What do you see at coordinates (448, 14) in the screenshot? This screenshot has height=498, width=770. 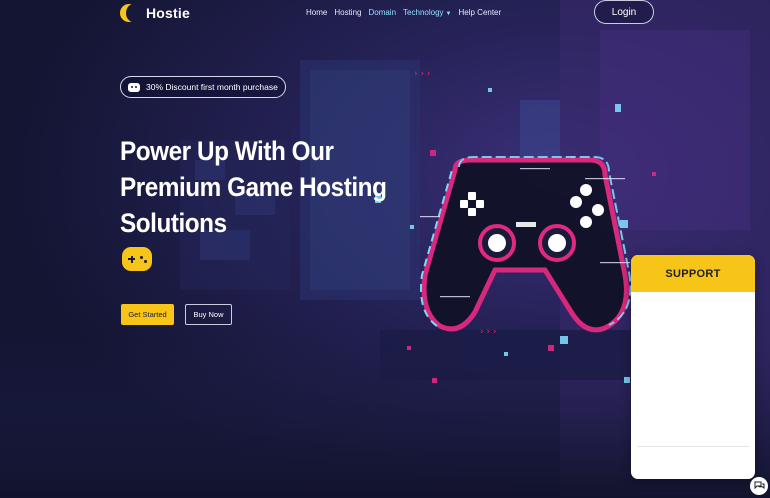 I see `chevron-down-icon: ▼` at bounding box center [448, 14].